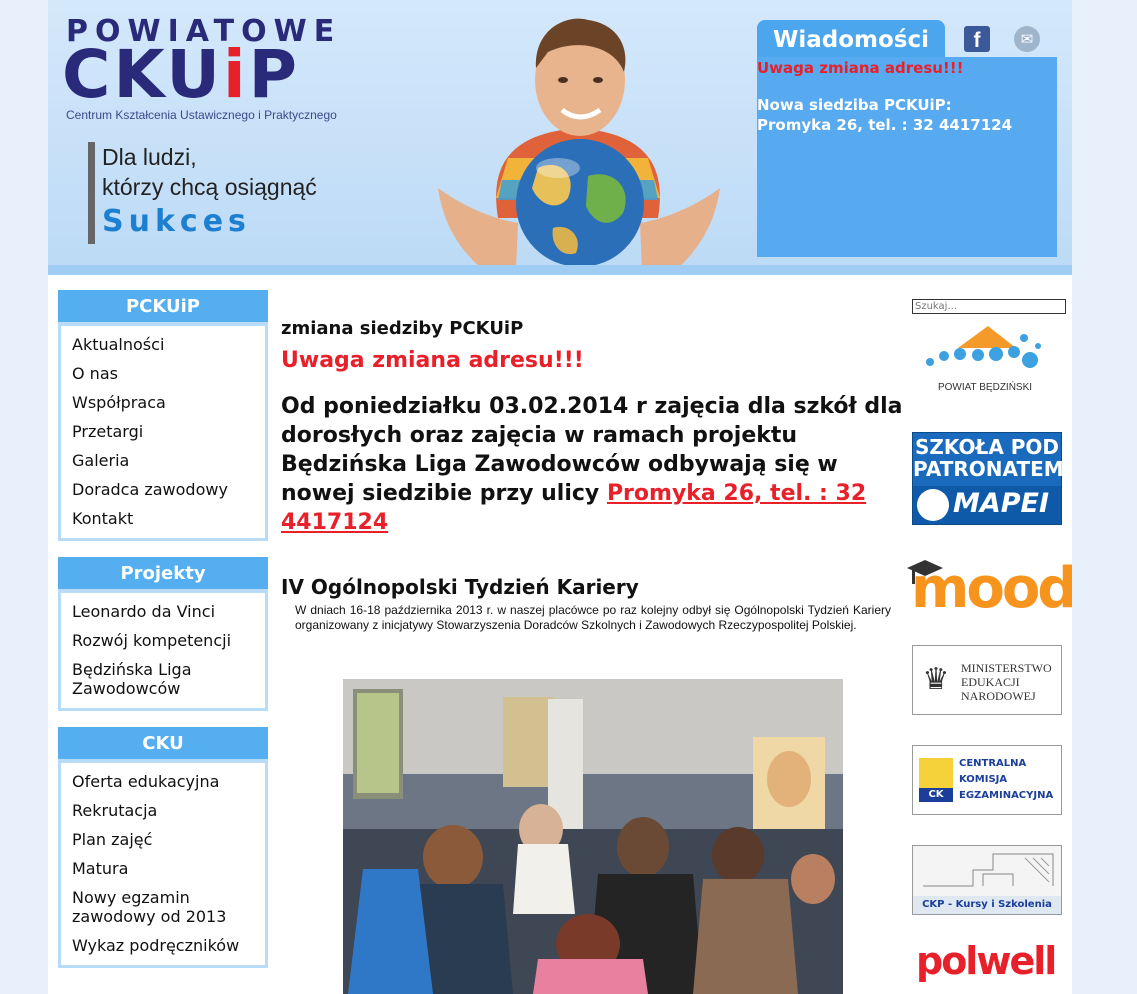 Image resolution: width=1137 pixels, height=994 pixels. Describe the element at coordinates (140, 74) in the screenshot. I see `logo-letter-k: K` at that location.